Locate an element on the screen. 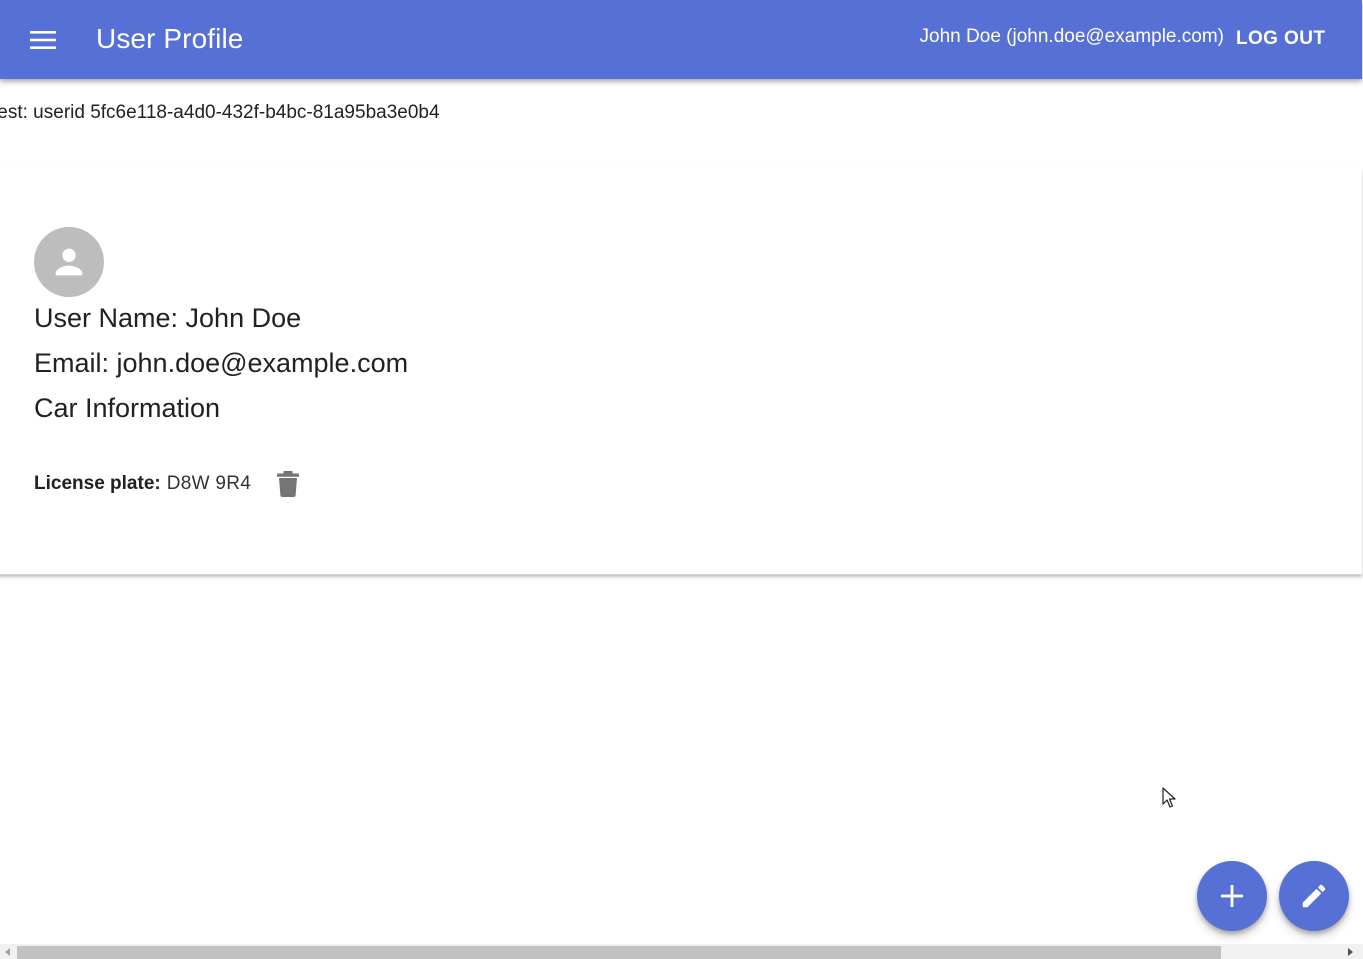 The height and width of the screenshot is (959, 1363). license-plate-value: D8W 9R4 is located at coordinates (209, 483).